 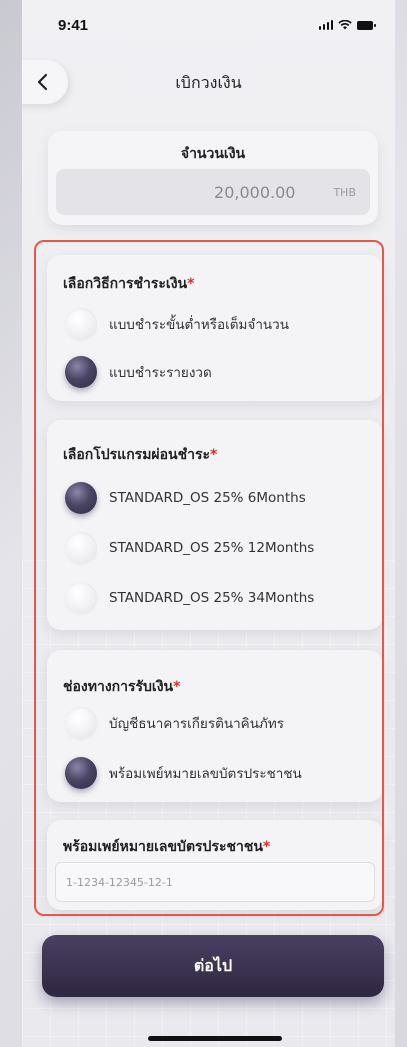 I want to click on amount-card: จำนวนเงิน 20,000.00 THB, so click(x=213, y=178).